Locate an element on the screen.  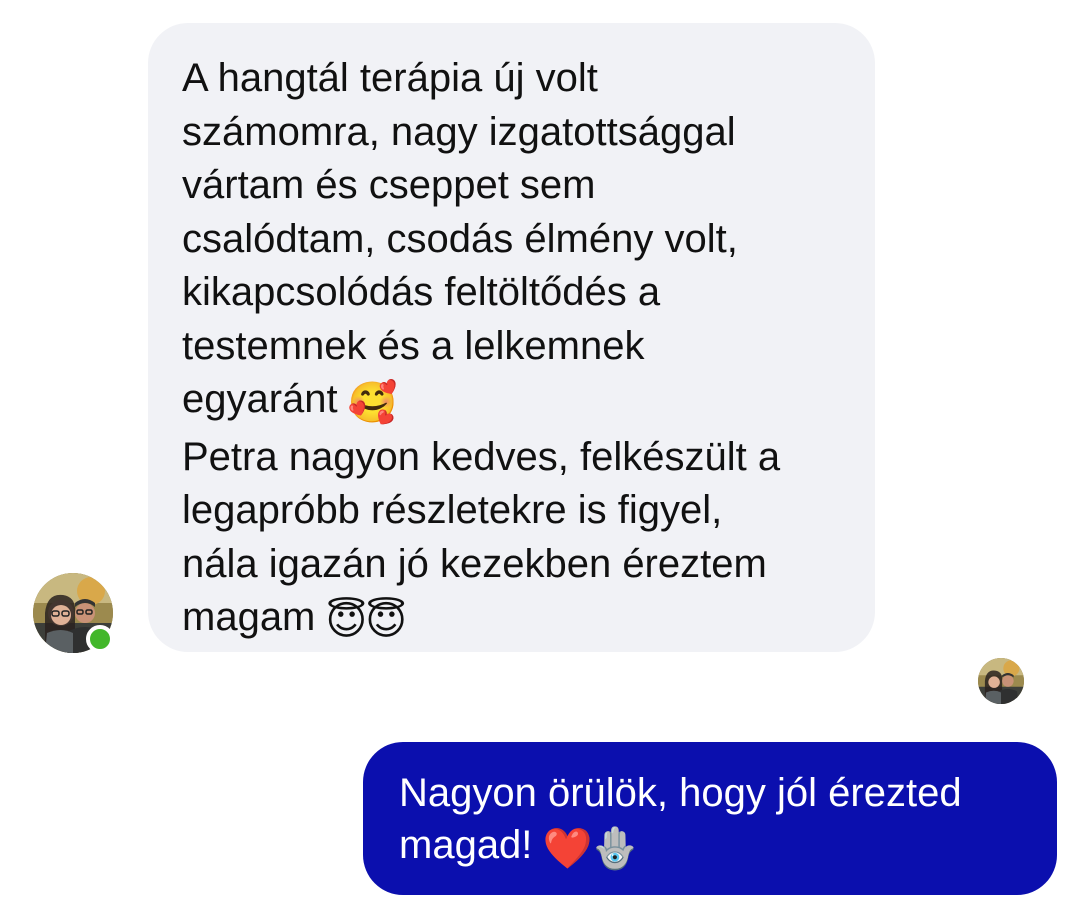
message-line: vártam és cseppet sem is located at coordinates (389, 185).